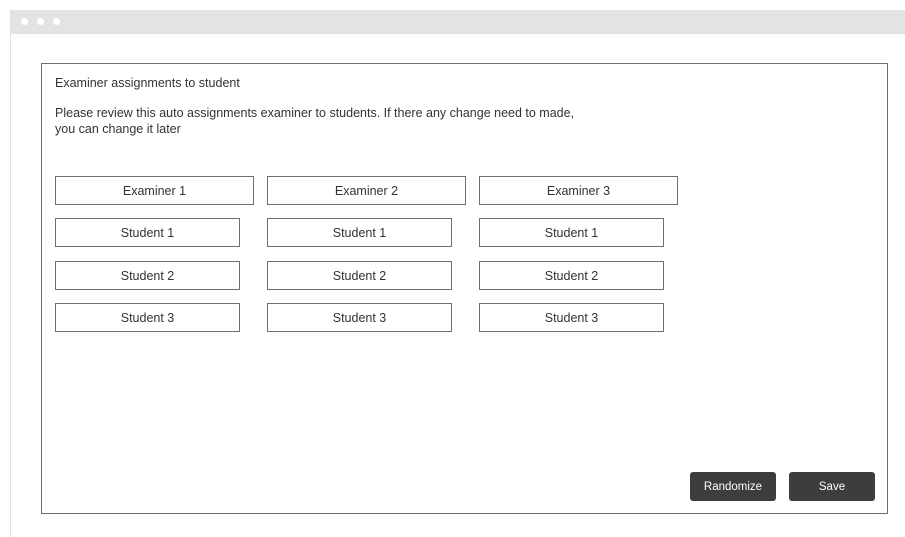 Image resolution: width=905 pixels, height=537 pixels. Describe the element at coordinates (147, 275) in the screenshot. I see `examiner-1-student-2: Student 2` at that location.